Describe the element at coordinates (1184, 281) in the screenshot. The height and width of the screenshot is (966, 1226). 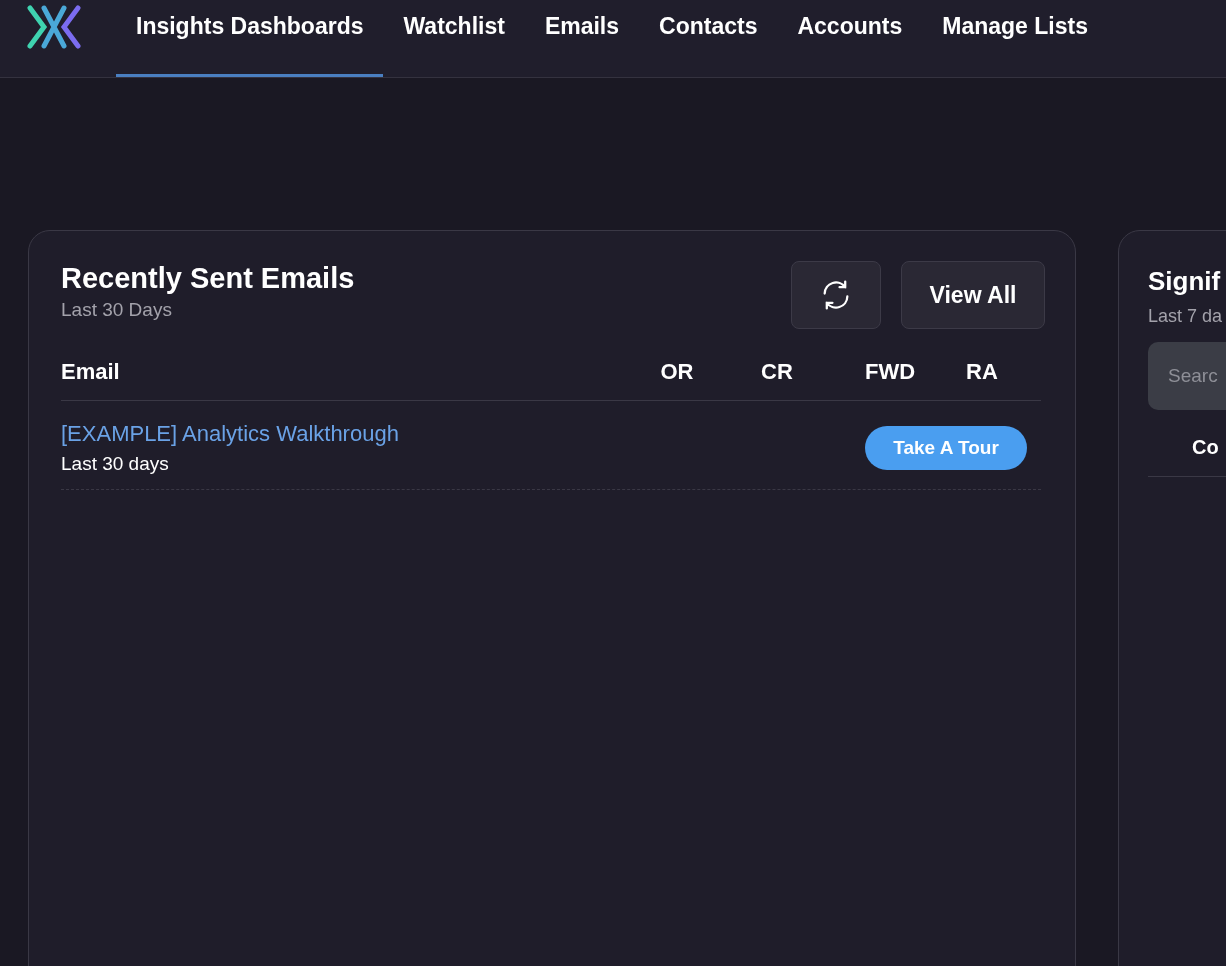
I see `card-title: Signif` at that location.